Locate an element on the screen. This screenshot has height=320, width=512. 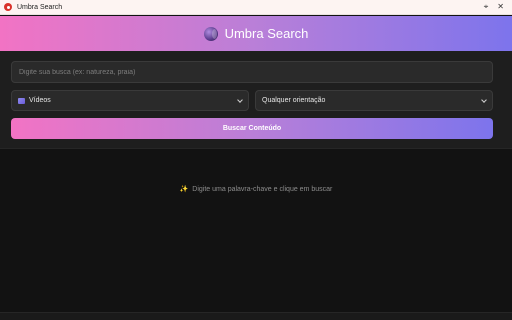
moon-icon is located at coordinates (210, 33).